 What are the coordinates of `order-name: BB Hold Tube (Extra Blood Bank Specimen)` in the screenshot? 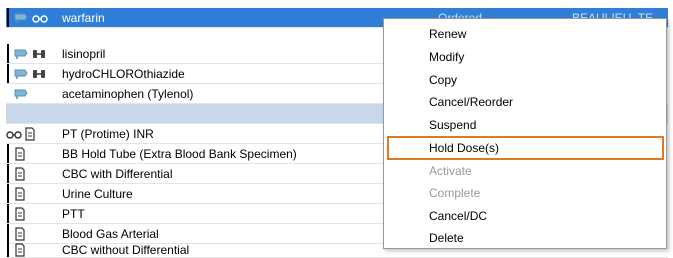 It's located at (179, 153).